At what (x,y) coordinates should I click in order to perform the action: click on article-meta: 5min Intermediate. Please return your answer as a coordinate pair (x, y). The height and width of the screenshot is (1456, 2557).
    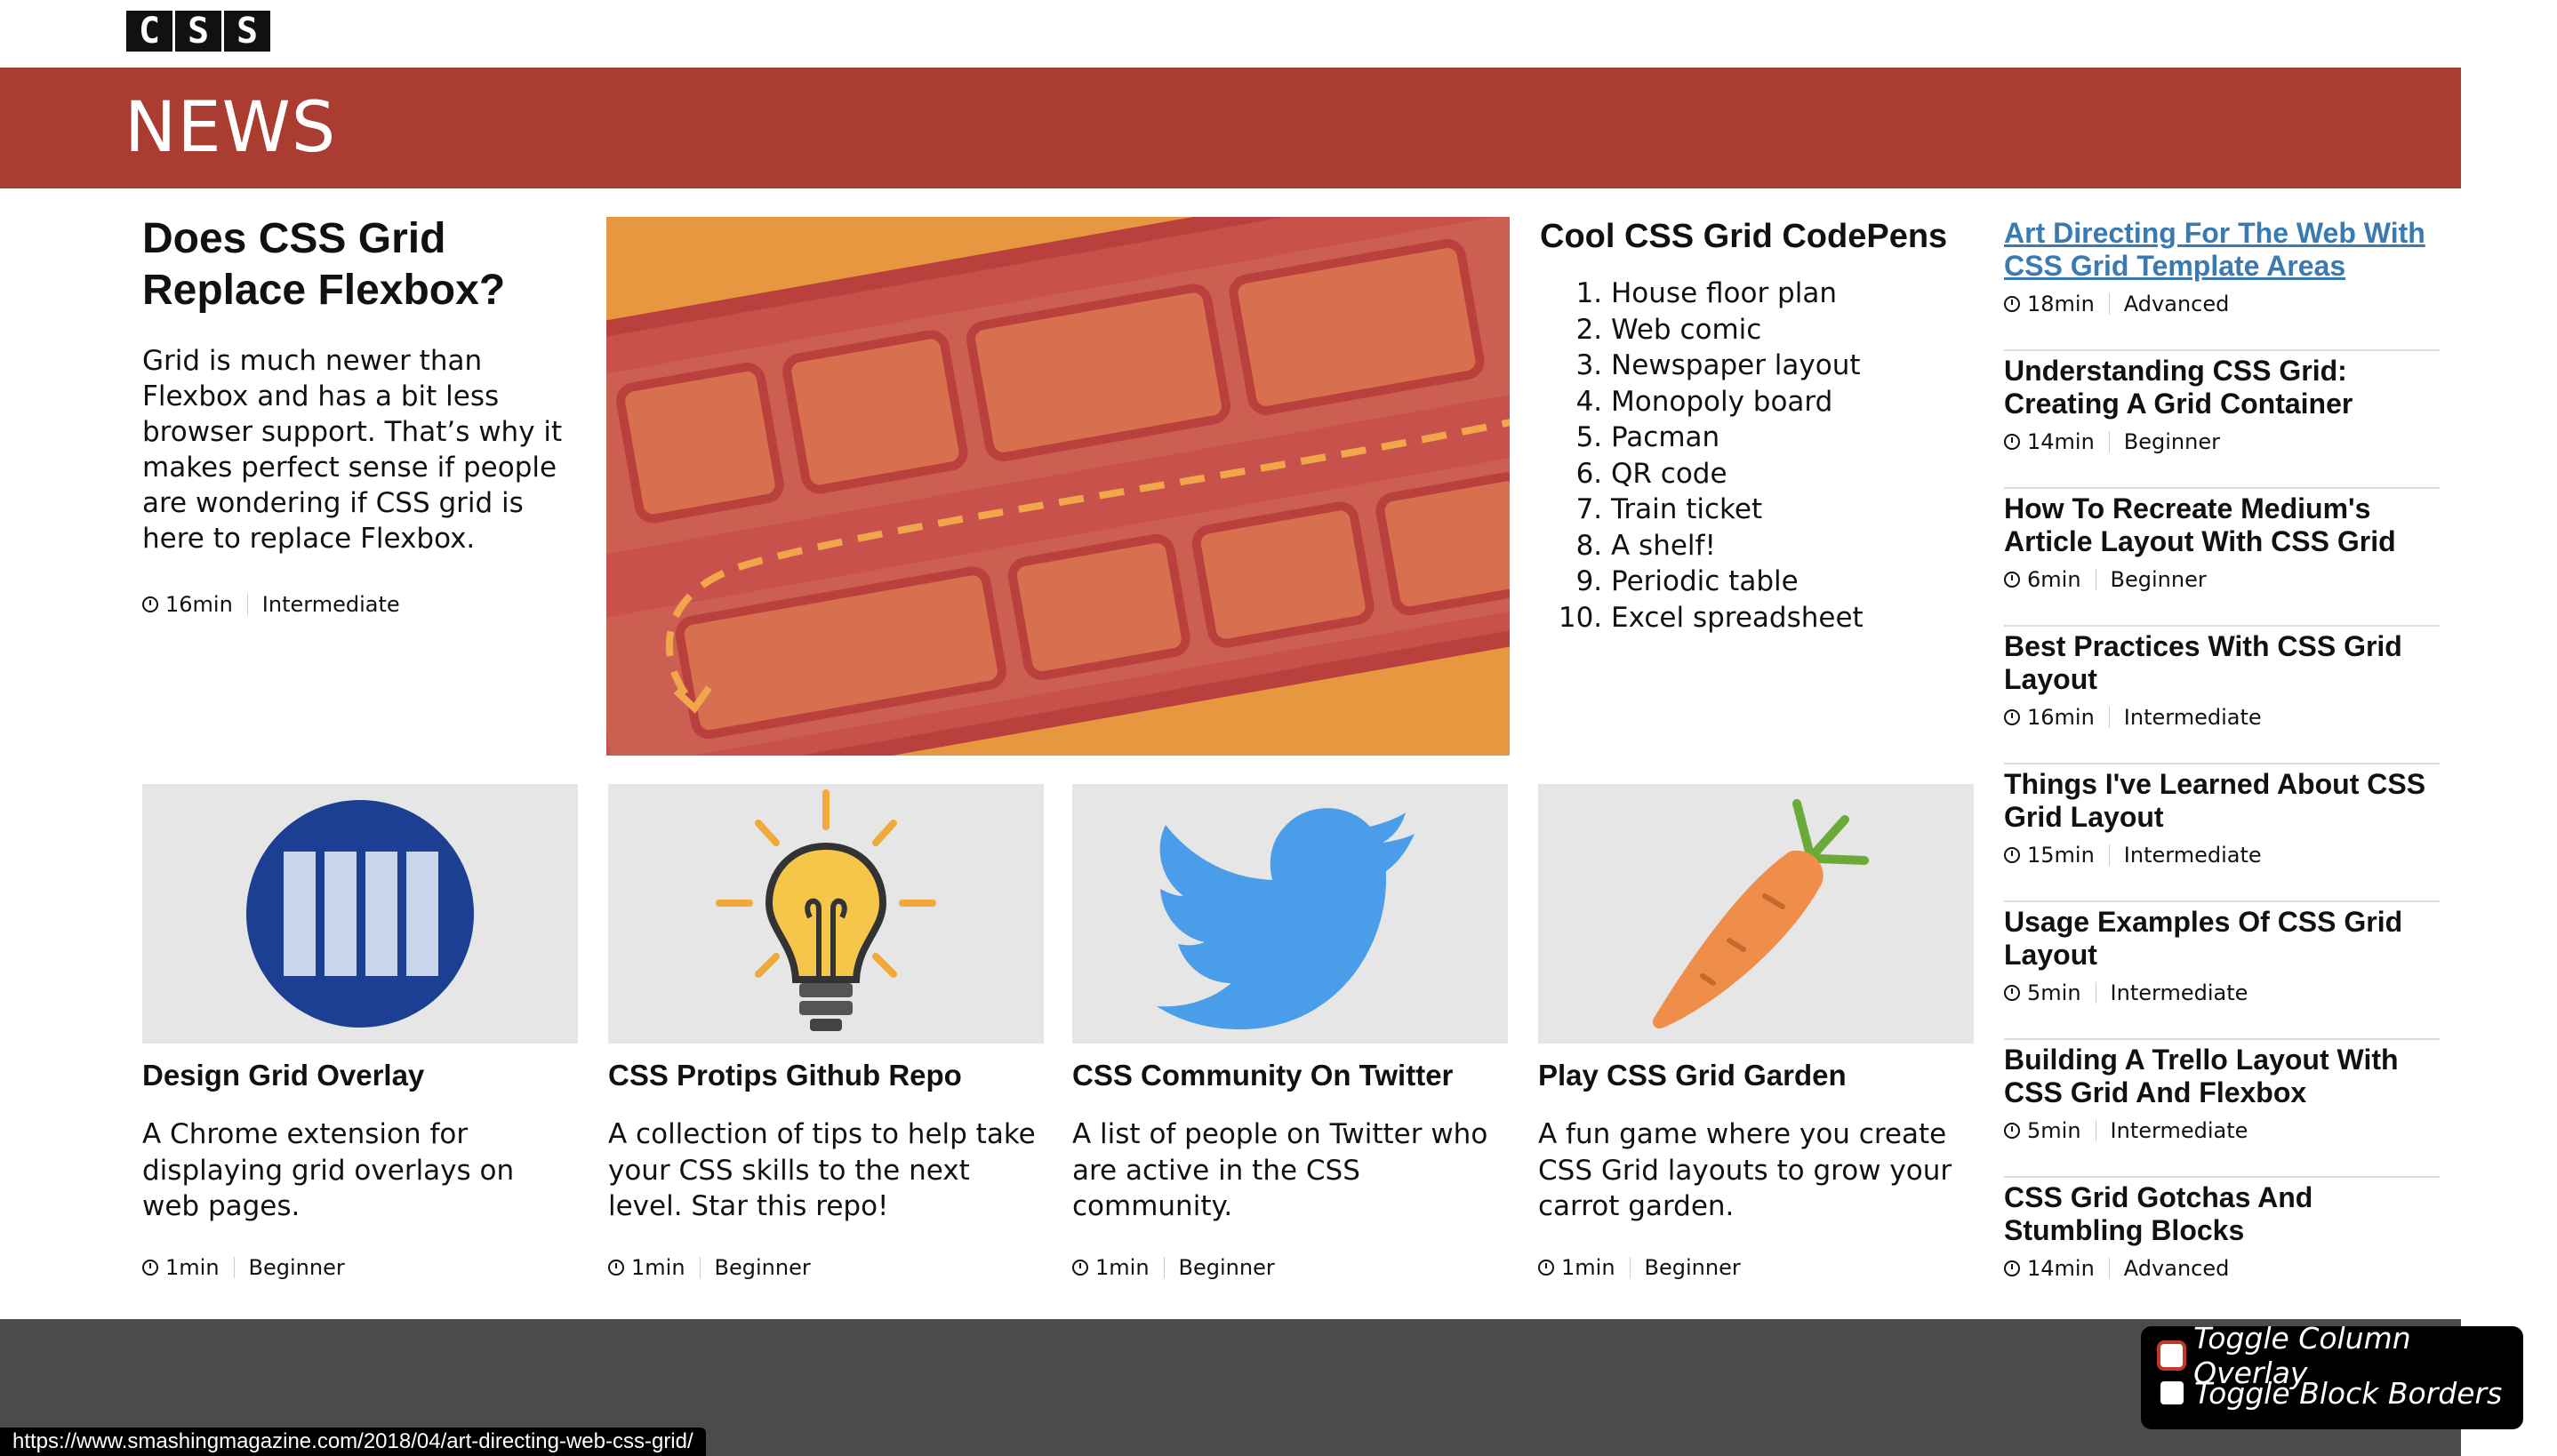
    Looking at the image, I should click on (2222, 992).